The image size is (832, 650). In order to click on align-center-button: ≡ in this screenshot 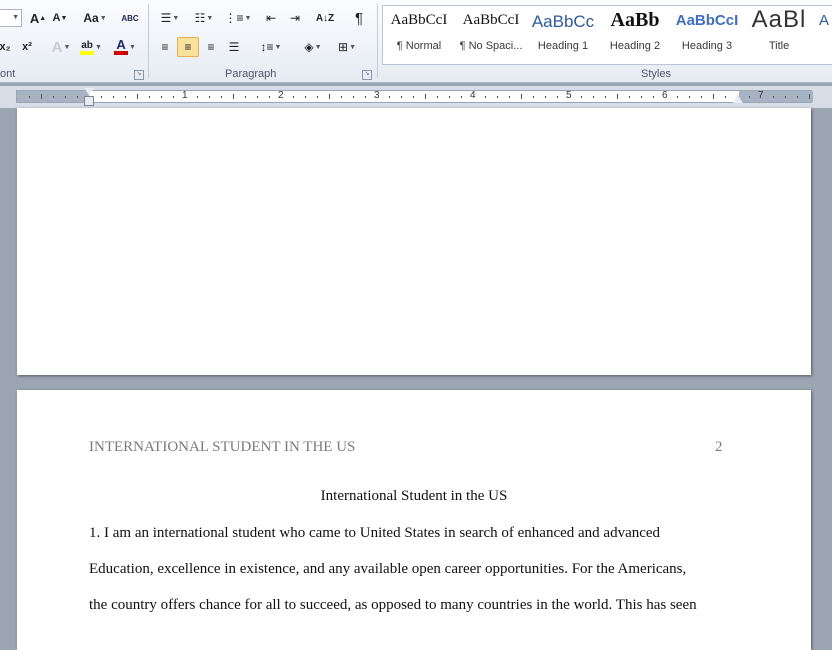, I will do `click(188, 47)`.